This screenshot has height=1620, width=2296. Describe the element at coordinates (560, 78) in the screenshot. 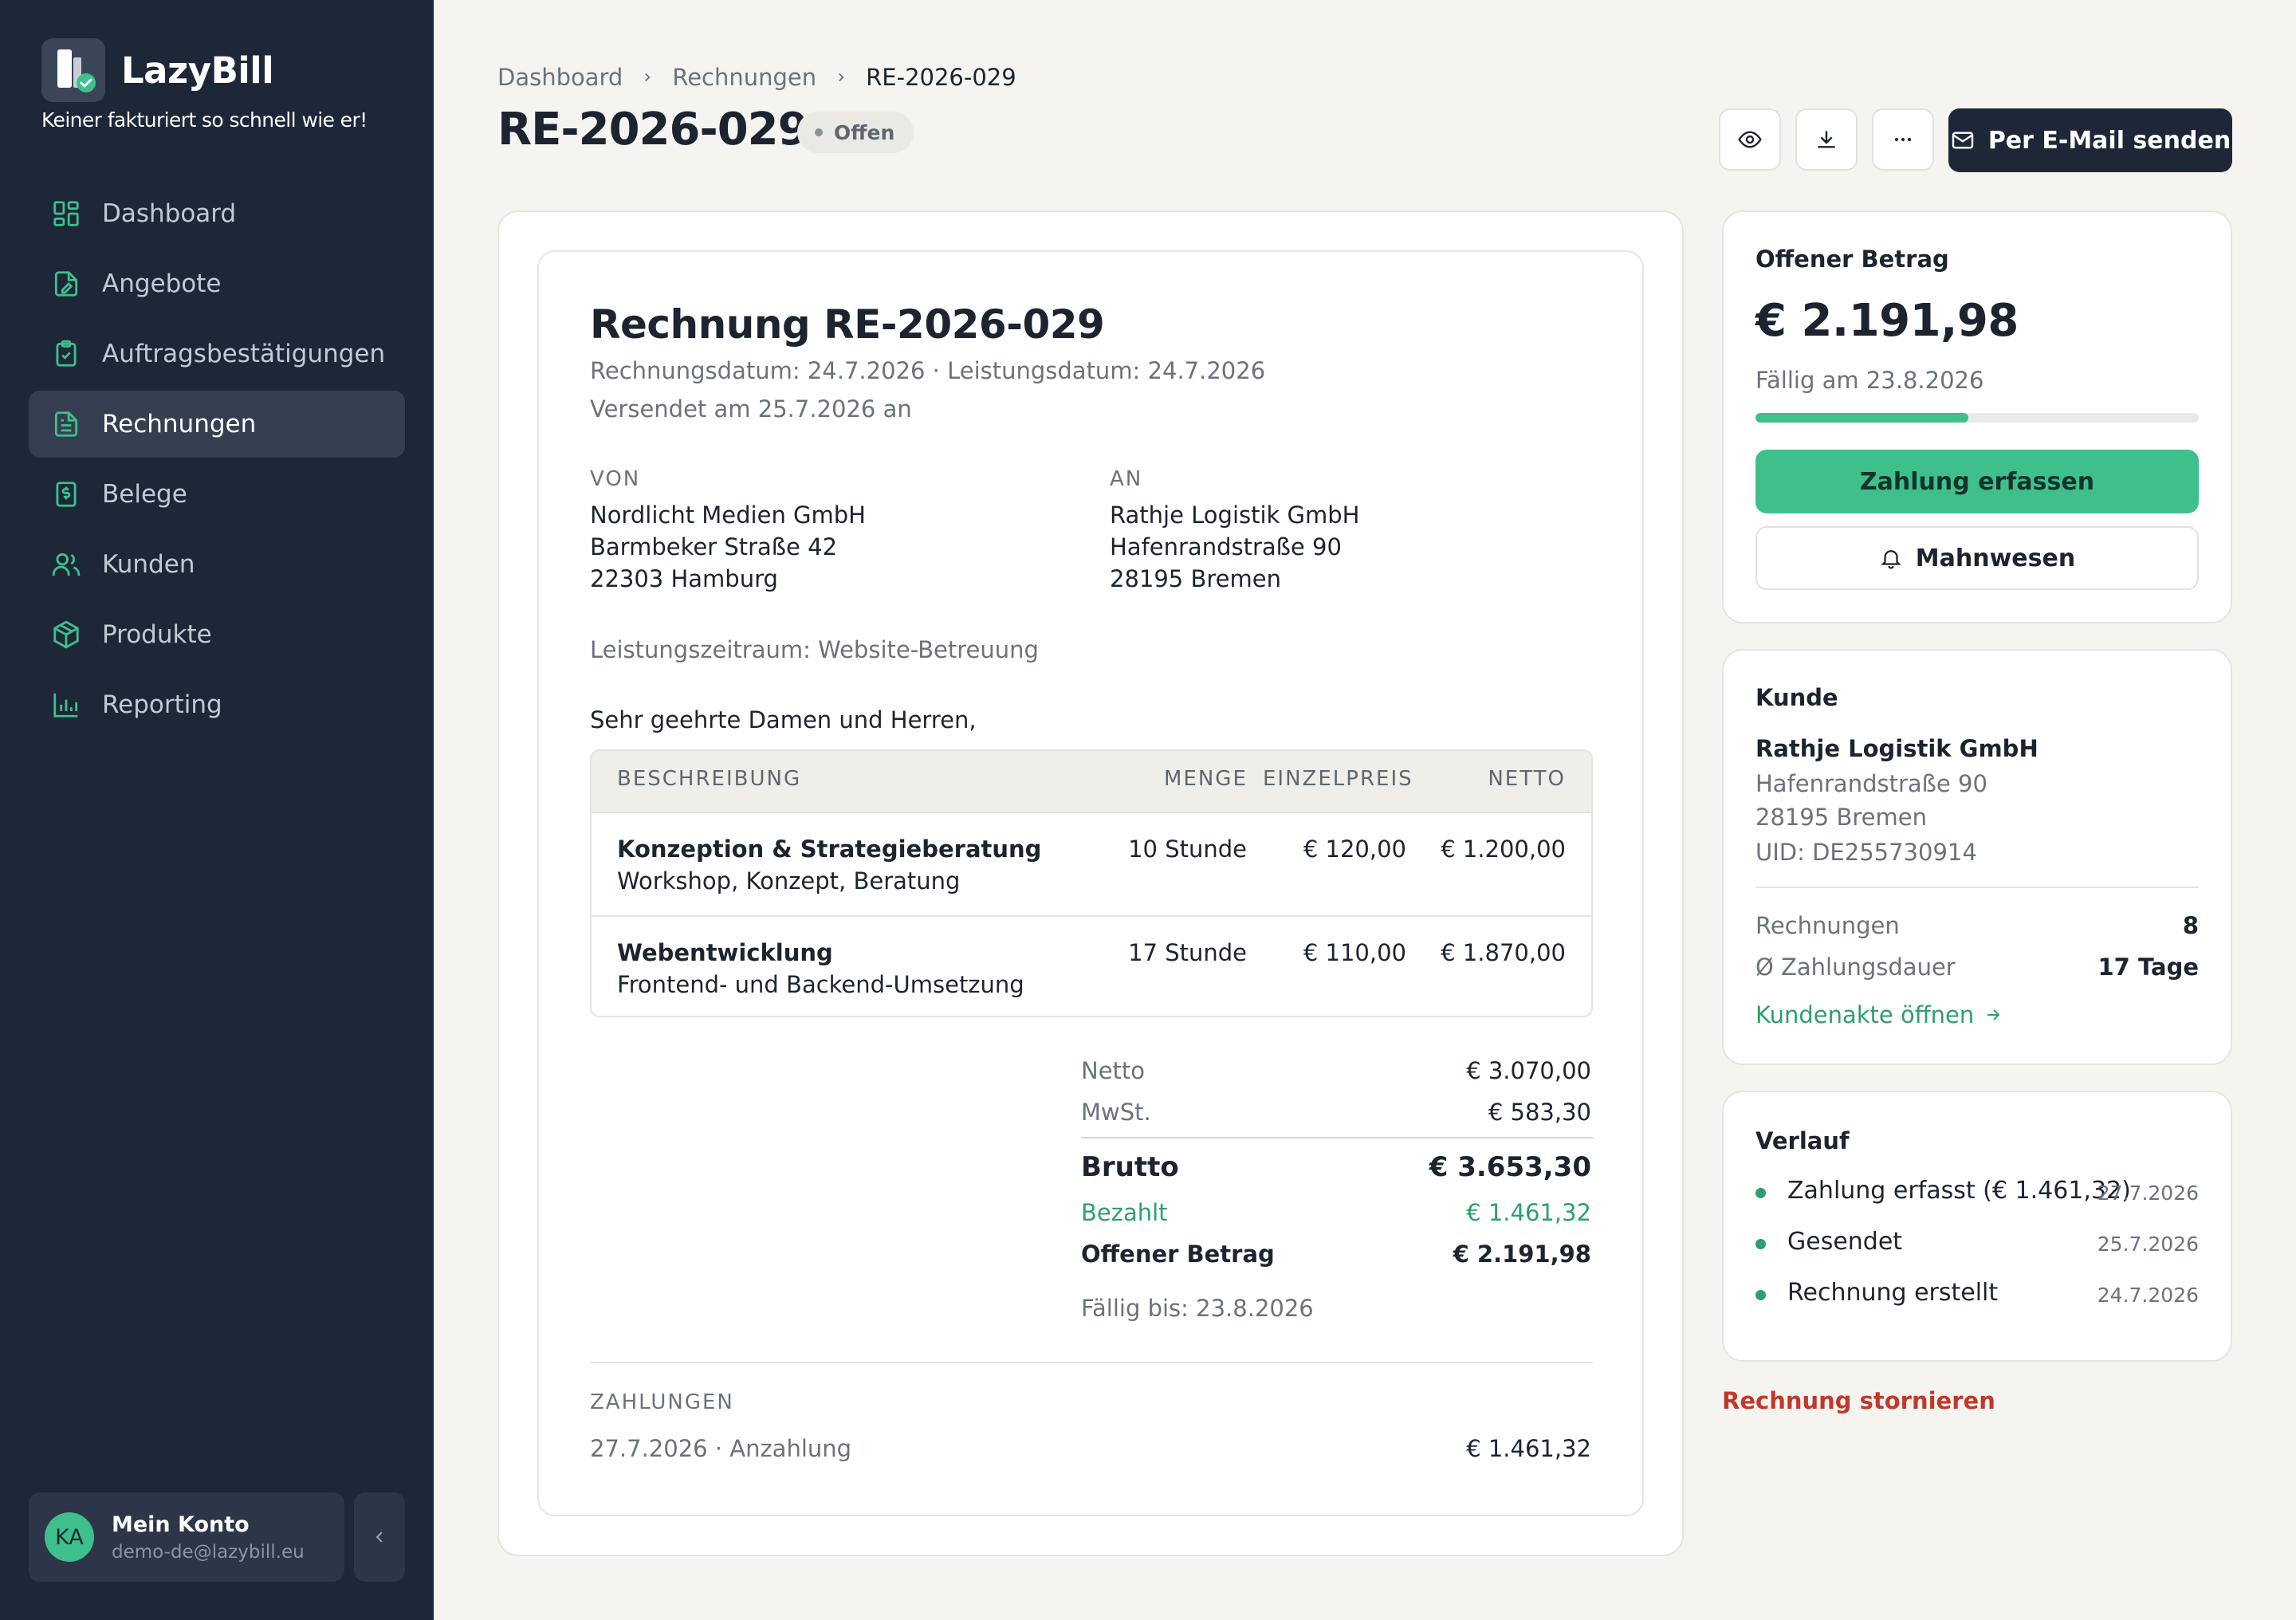

I see `breadcrumb-dashboard: Dashboard` at that location.